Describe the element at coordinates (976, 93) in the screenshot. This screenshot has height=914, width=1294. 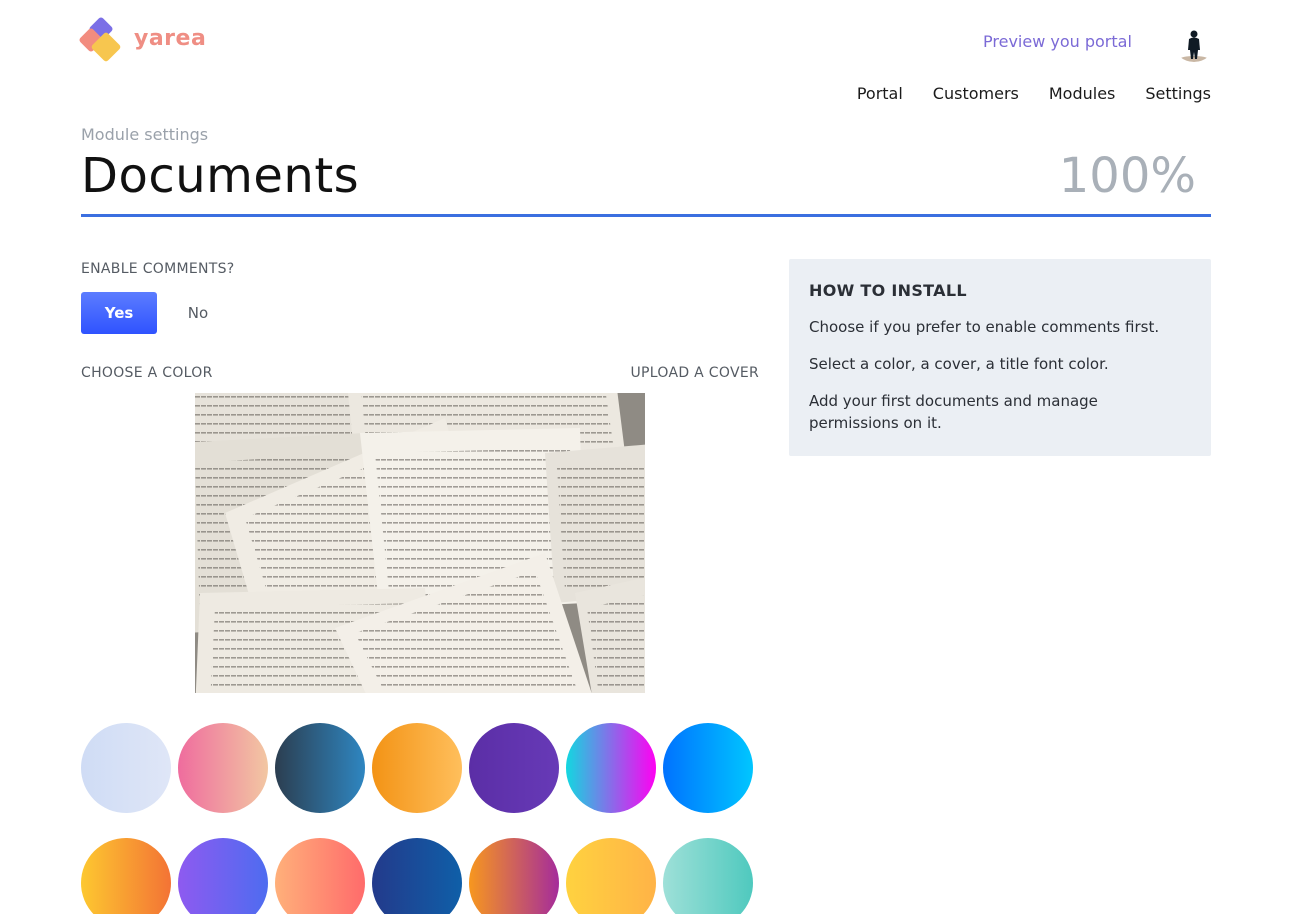
I see `nav-customers: Customers` at that location.